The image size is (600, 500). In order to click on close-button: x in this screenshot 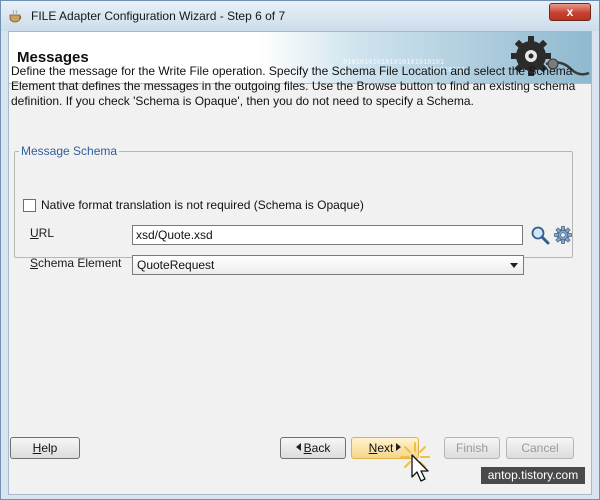, I will do `click(570, 12)`.